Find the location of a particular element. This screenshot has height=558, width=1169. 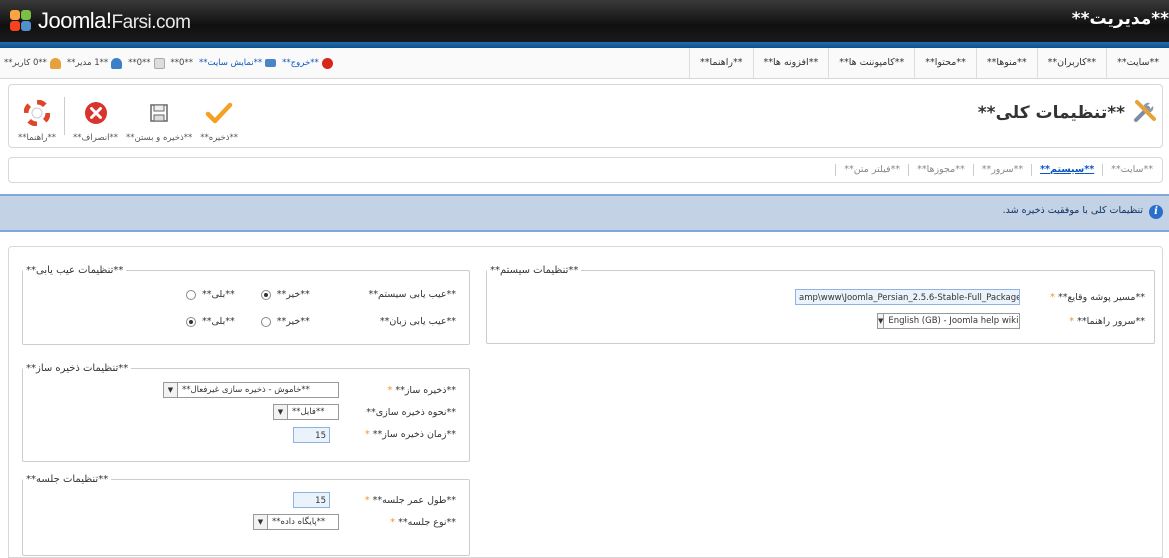

logo-main-text: Joomla! is located at coordinates (75, 20).